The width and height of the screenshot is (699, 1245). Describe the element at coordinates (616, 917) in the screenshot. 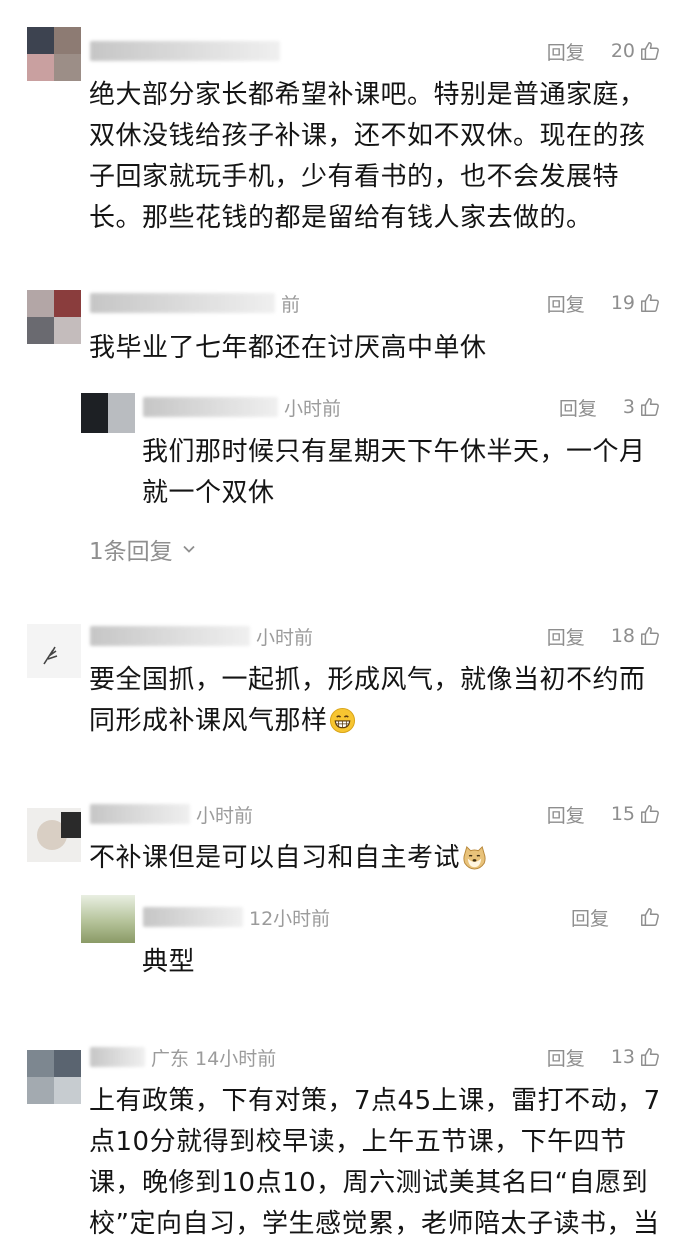

I see `reply-actions: 回复` at that location.